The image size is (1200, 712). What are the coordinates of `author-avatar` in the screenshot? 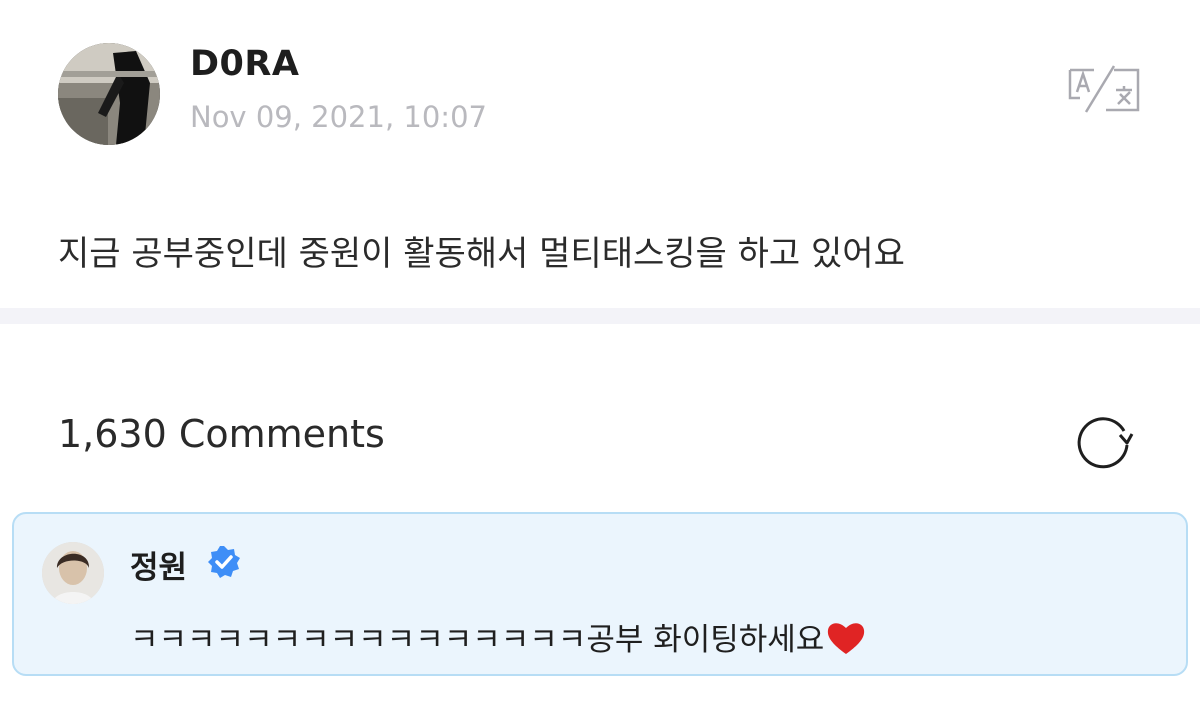 It's located at (109, 94).